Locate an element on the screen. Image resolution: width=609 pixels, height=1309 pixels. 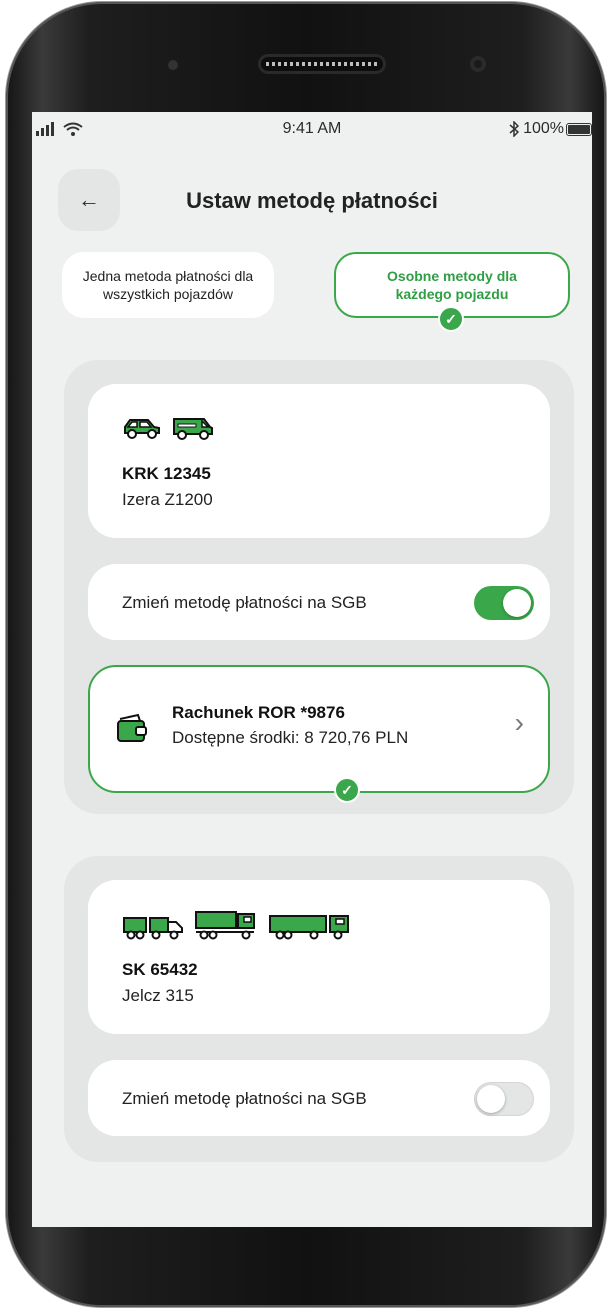
status-battery-group: 100% is located at coordinates (536, 128).